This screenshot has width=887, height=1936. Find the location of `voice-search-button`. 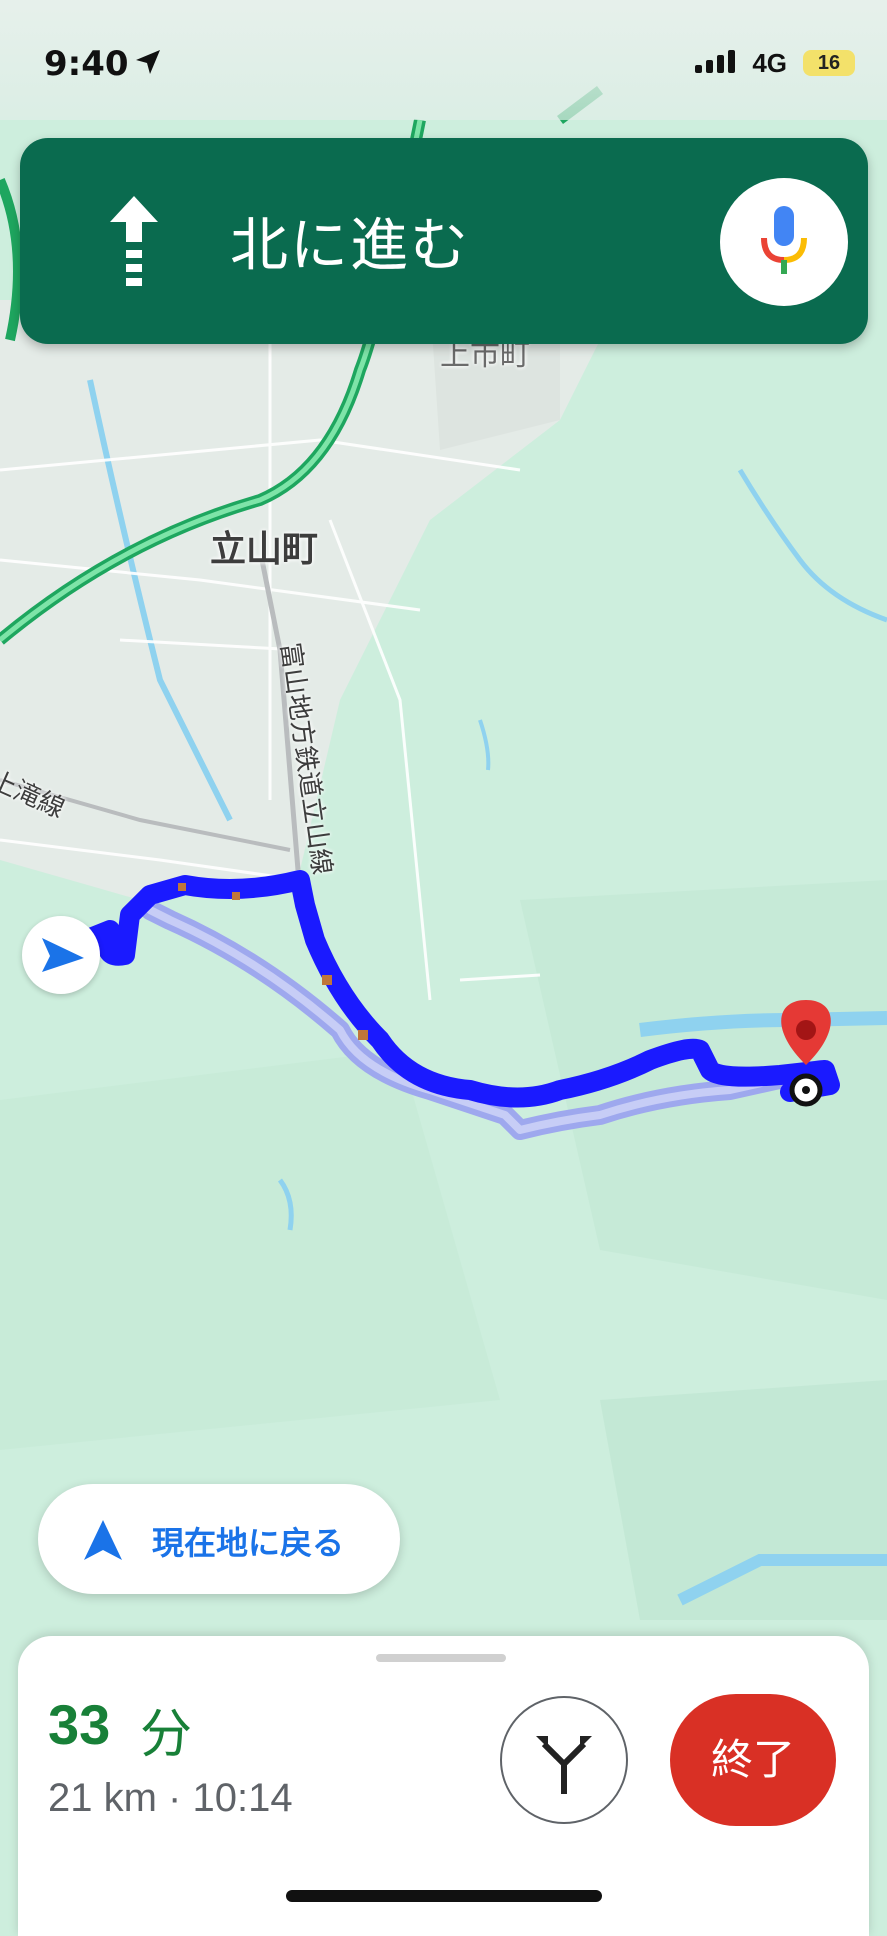

voice-search-button is located at coordinates (784, 242).